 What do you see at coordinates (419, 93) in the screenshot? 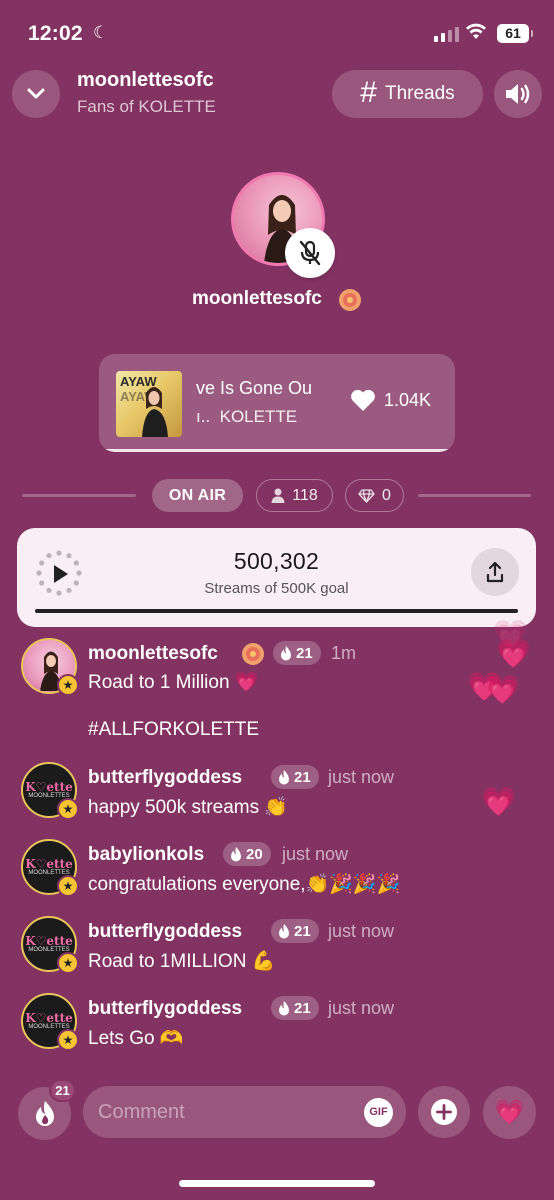
I see `threads-label: Threads` at bounding box center [419, 93].